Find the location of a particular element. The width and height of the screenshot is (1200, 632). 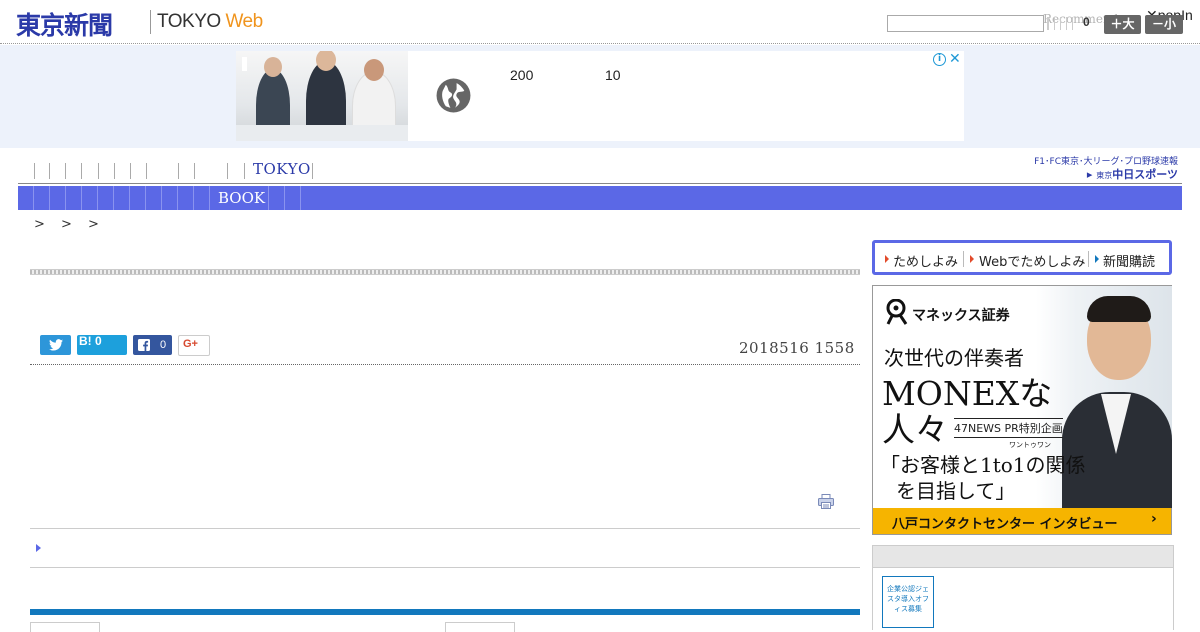

nav-item-tokyo: TOKYO is located at coordinates (282, 169).